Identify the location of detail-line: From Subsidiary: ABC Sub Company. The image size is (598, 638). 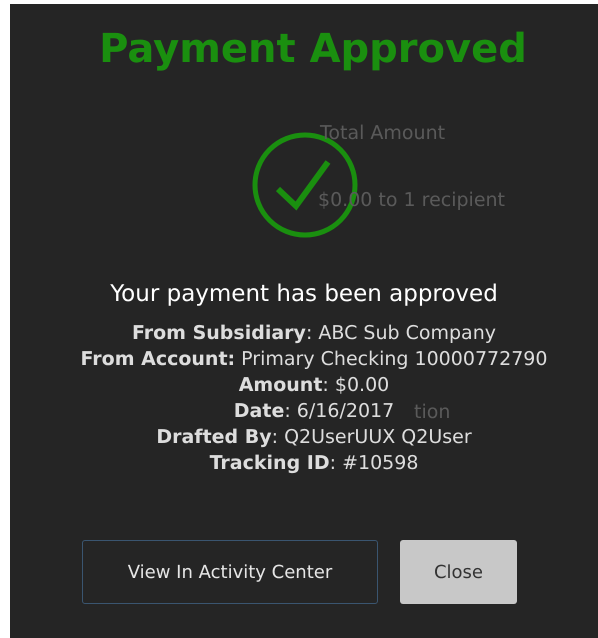
(314, 333).